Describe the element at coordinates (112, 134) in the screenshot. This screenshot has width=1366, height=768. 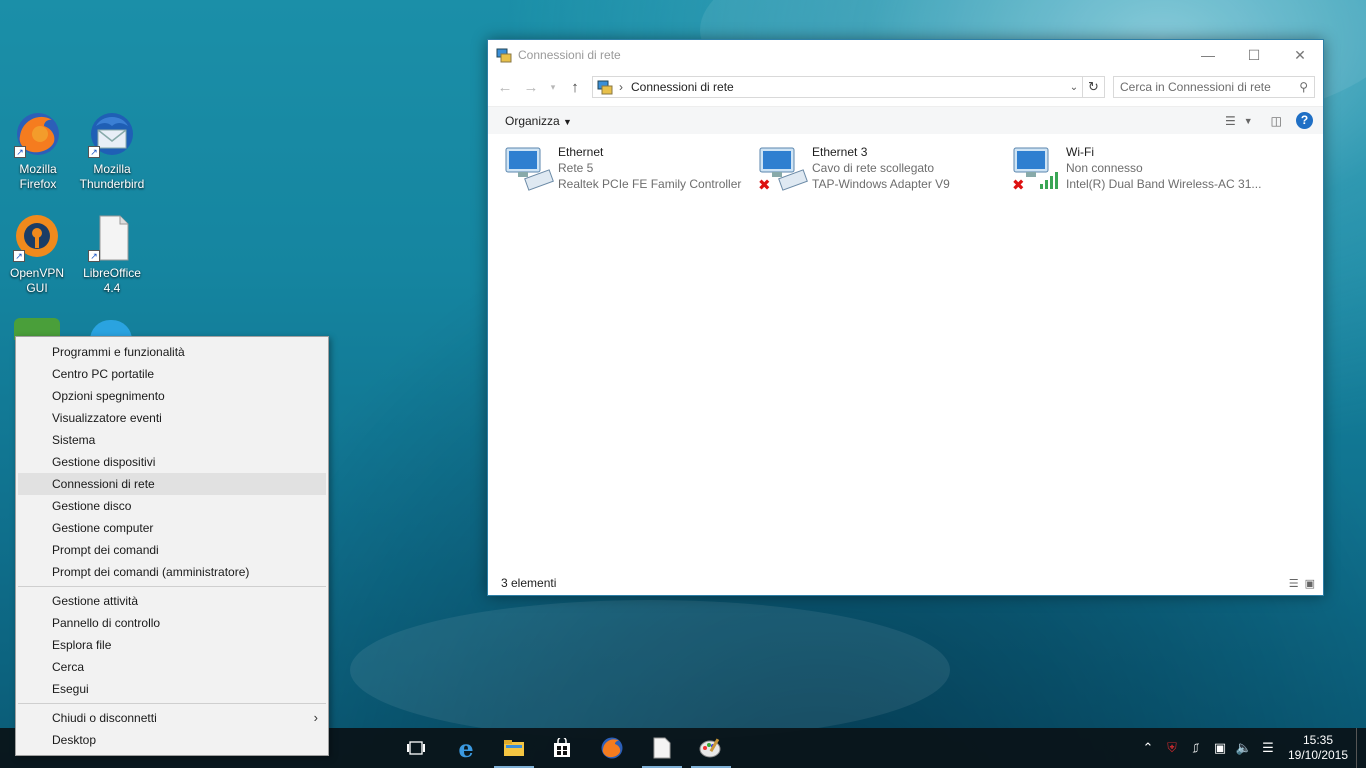
I see `thunderbird-icon: ↗` at that location.